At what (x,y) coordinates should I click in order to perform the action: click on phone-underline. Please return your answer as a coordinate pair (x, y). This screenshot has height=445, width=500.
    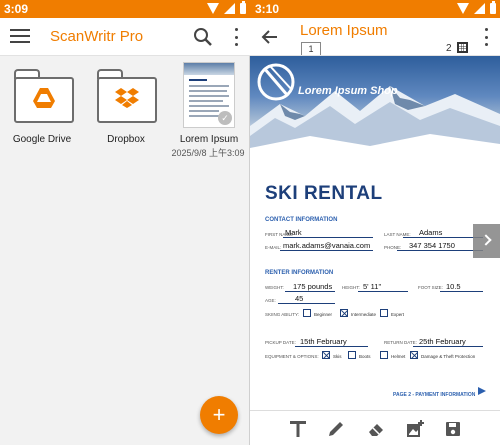
    Looking at the image, I should click on (440, 250).